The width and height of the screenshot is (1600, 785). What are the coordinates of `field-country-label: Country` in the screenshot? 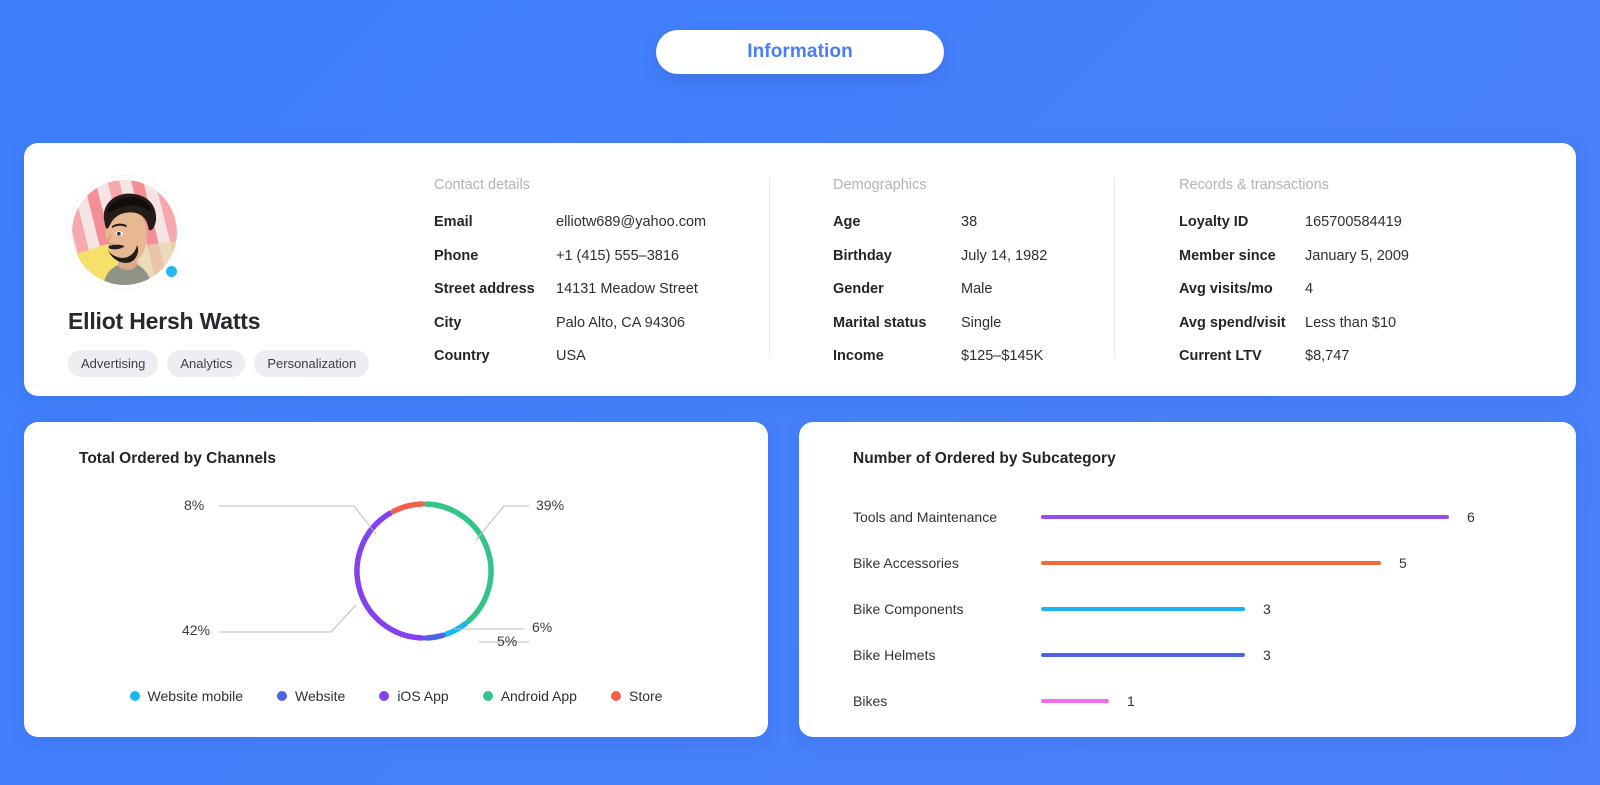 It's located at (462, 356).